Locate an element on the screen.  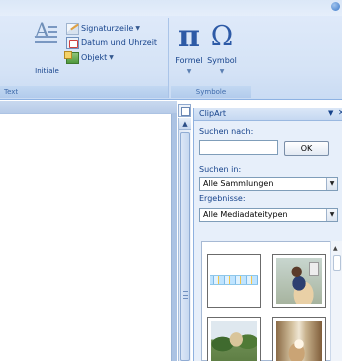
signature-line-icon is located at coordinates (72, 28).